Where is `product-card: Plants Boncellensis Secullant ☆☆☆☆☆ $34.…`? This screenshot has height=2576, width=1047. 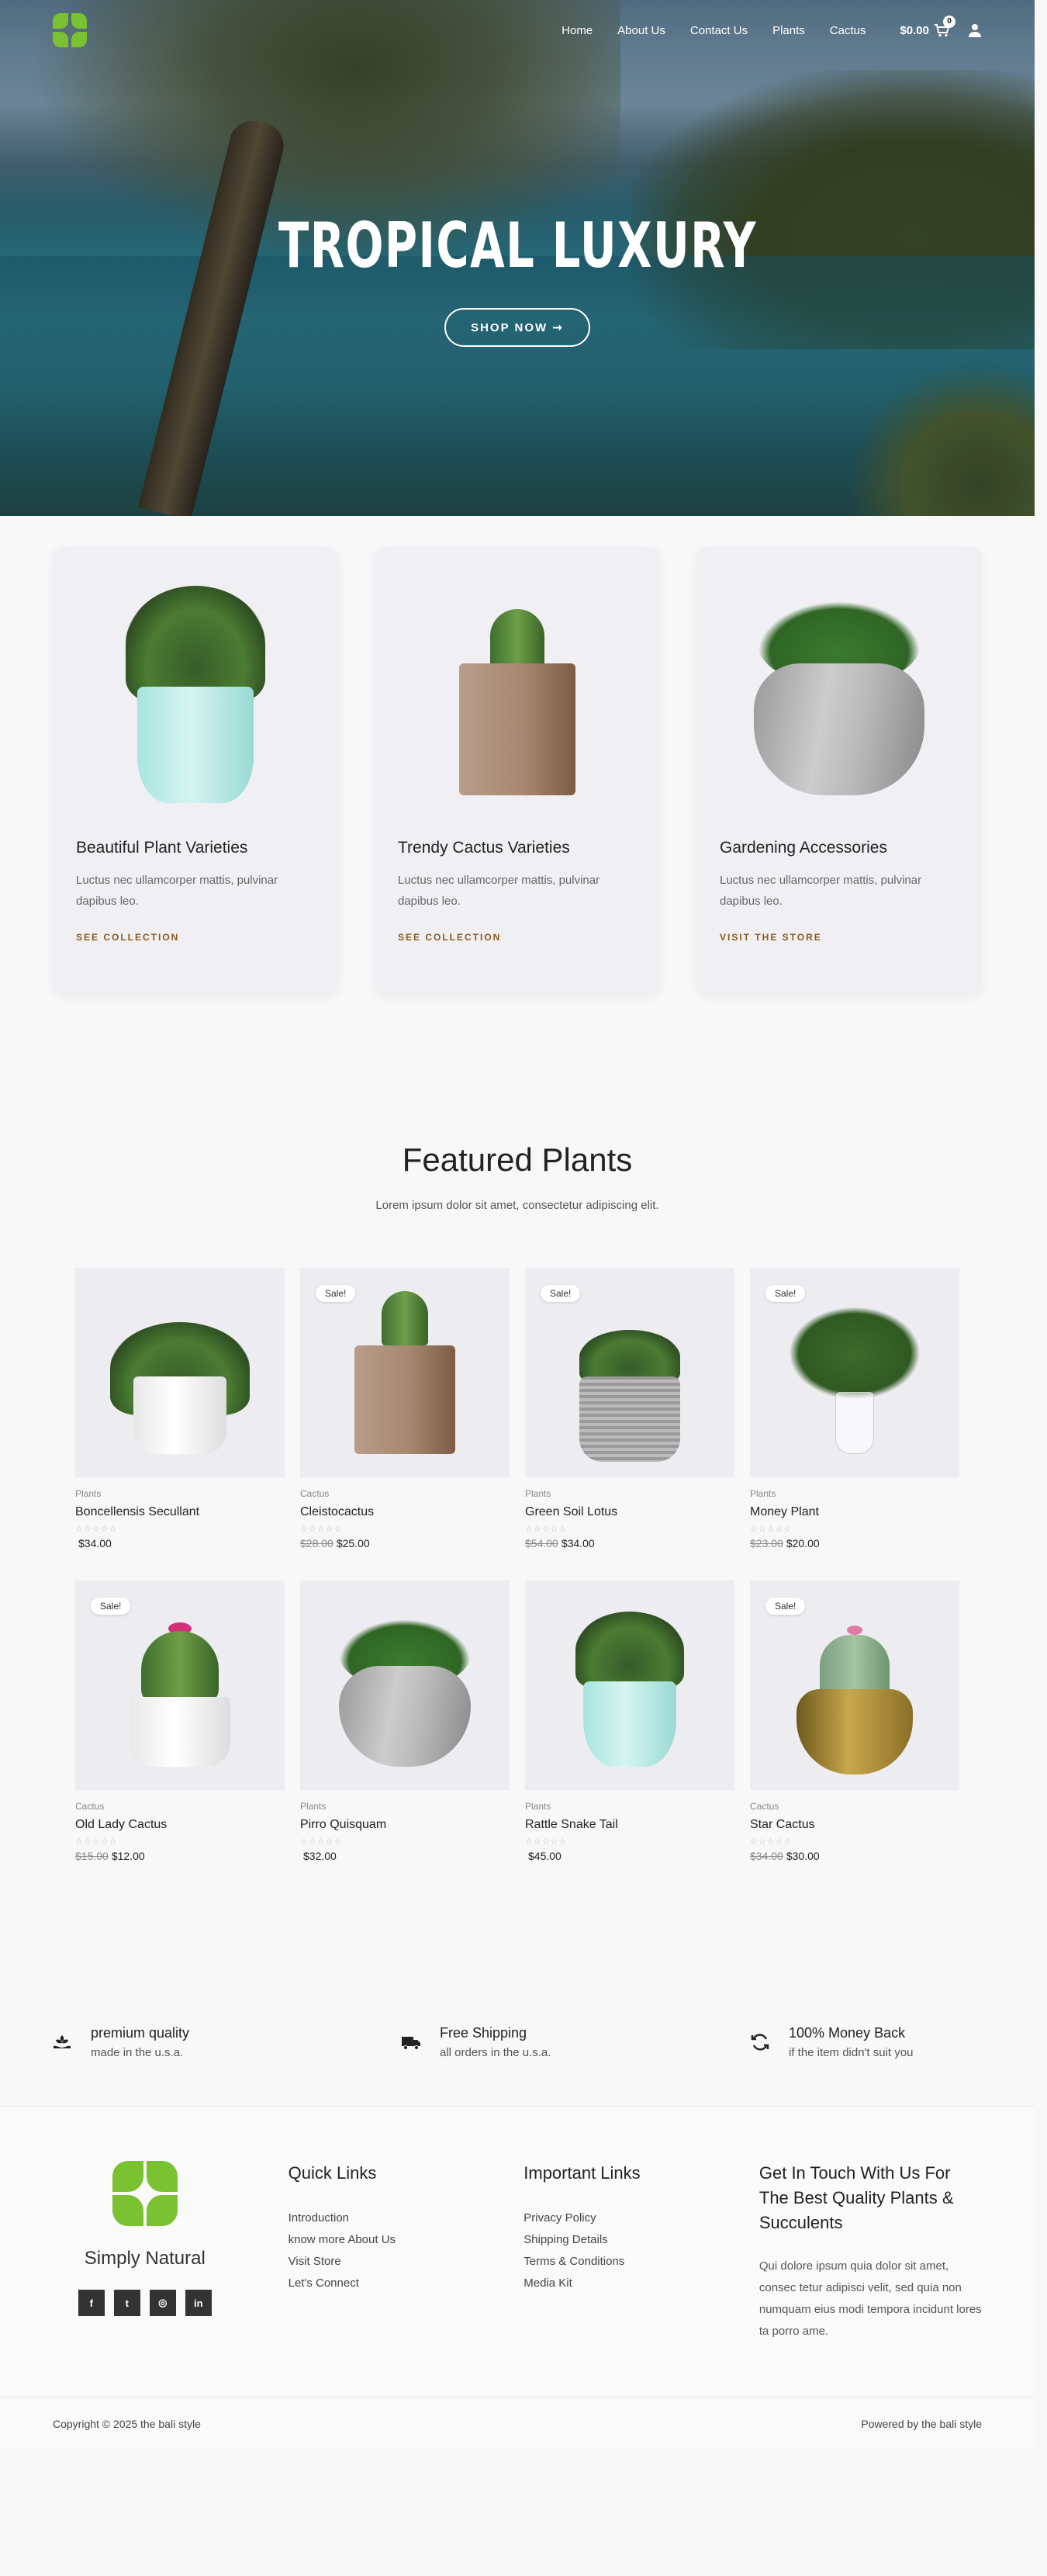
product-card: Plants Boncellensis Secullant ☆☆☆☆☆ $34.… is located at coordinates (180, 1408).